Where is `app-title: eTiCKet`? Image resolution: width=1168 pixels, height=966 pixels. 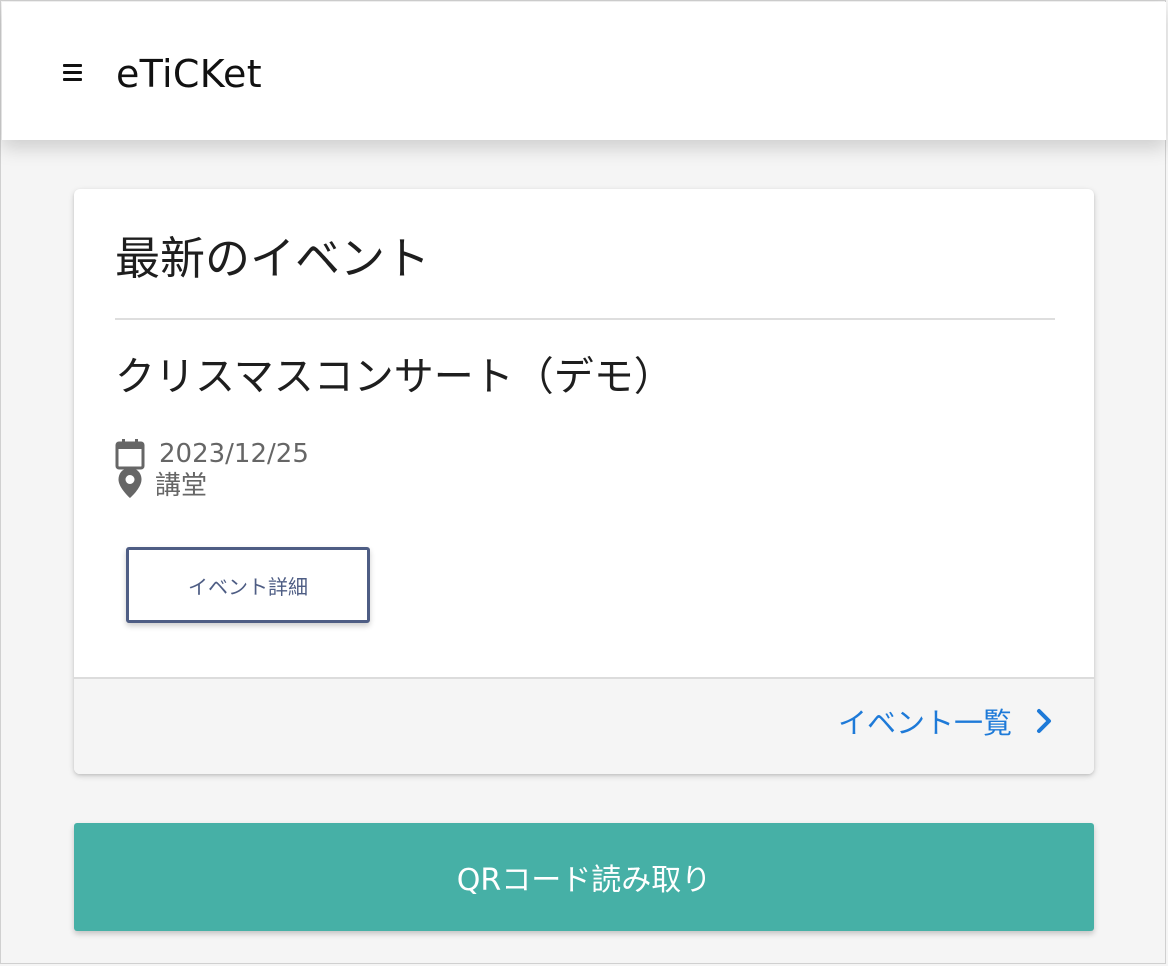 app-title: eTiCKet is located at coordinates (189, 74).